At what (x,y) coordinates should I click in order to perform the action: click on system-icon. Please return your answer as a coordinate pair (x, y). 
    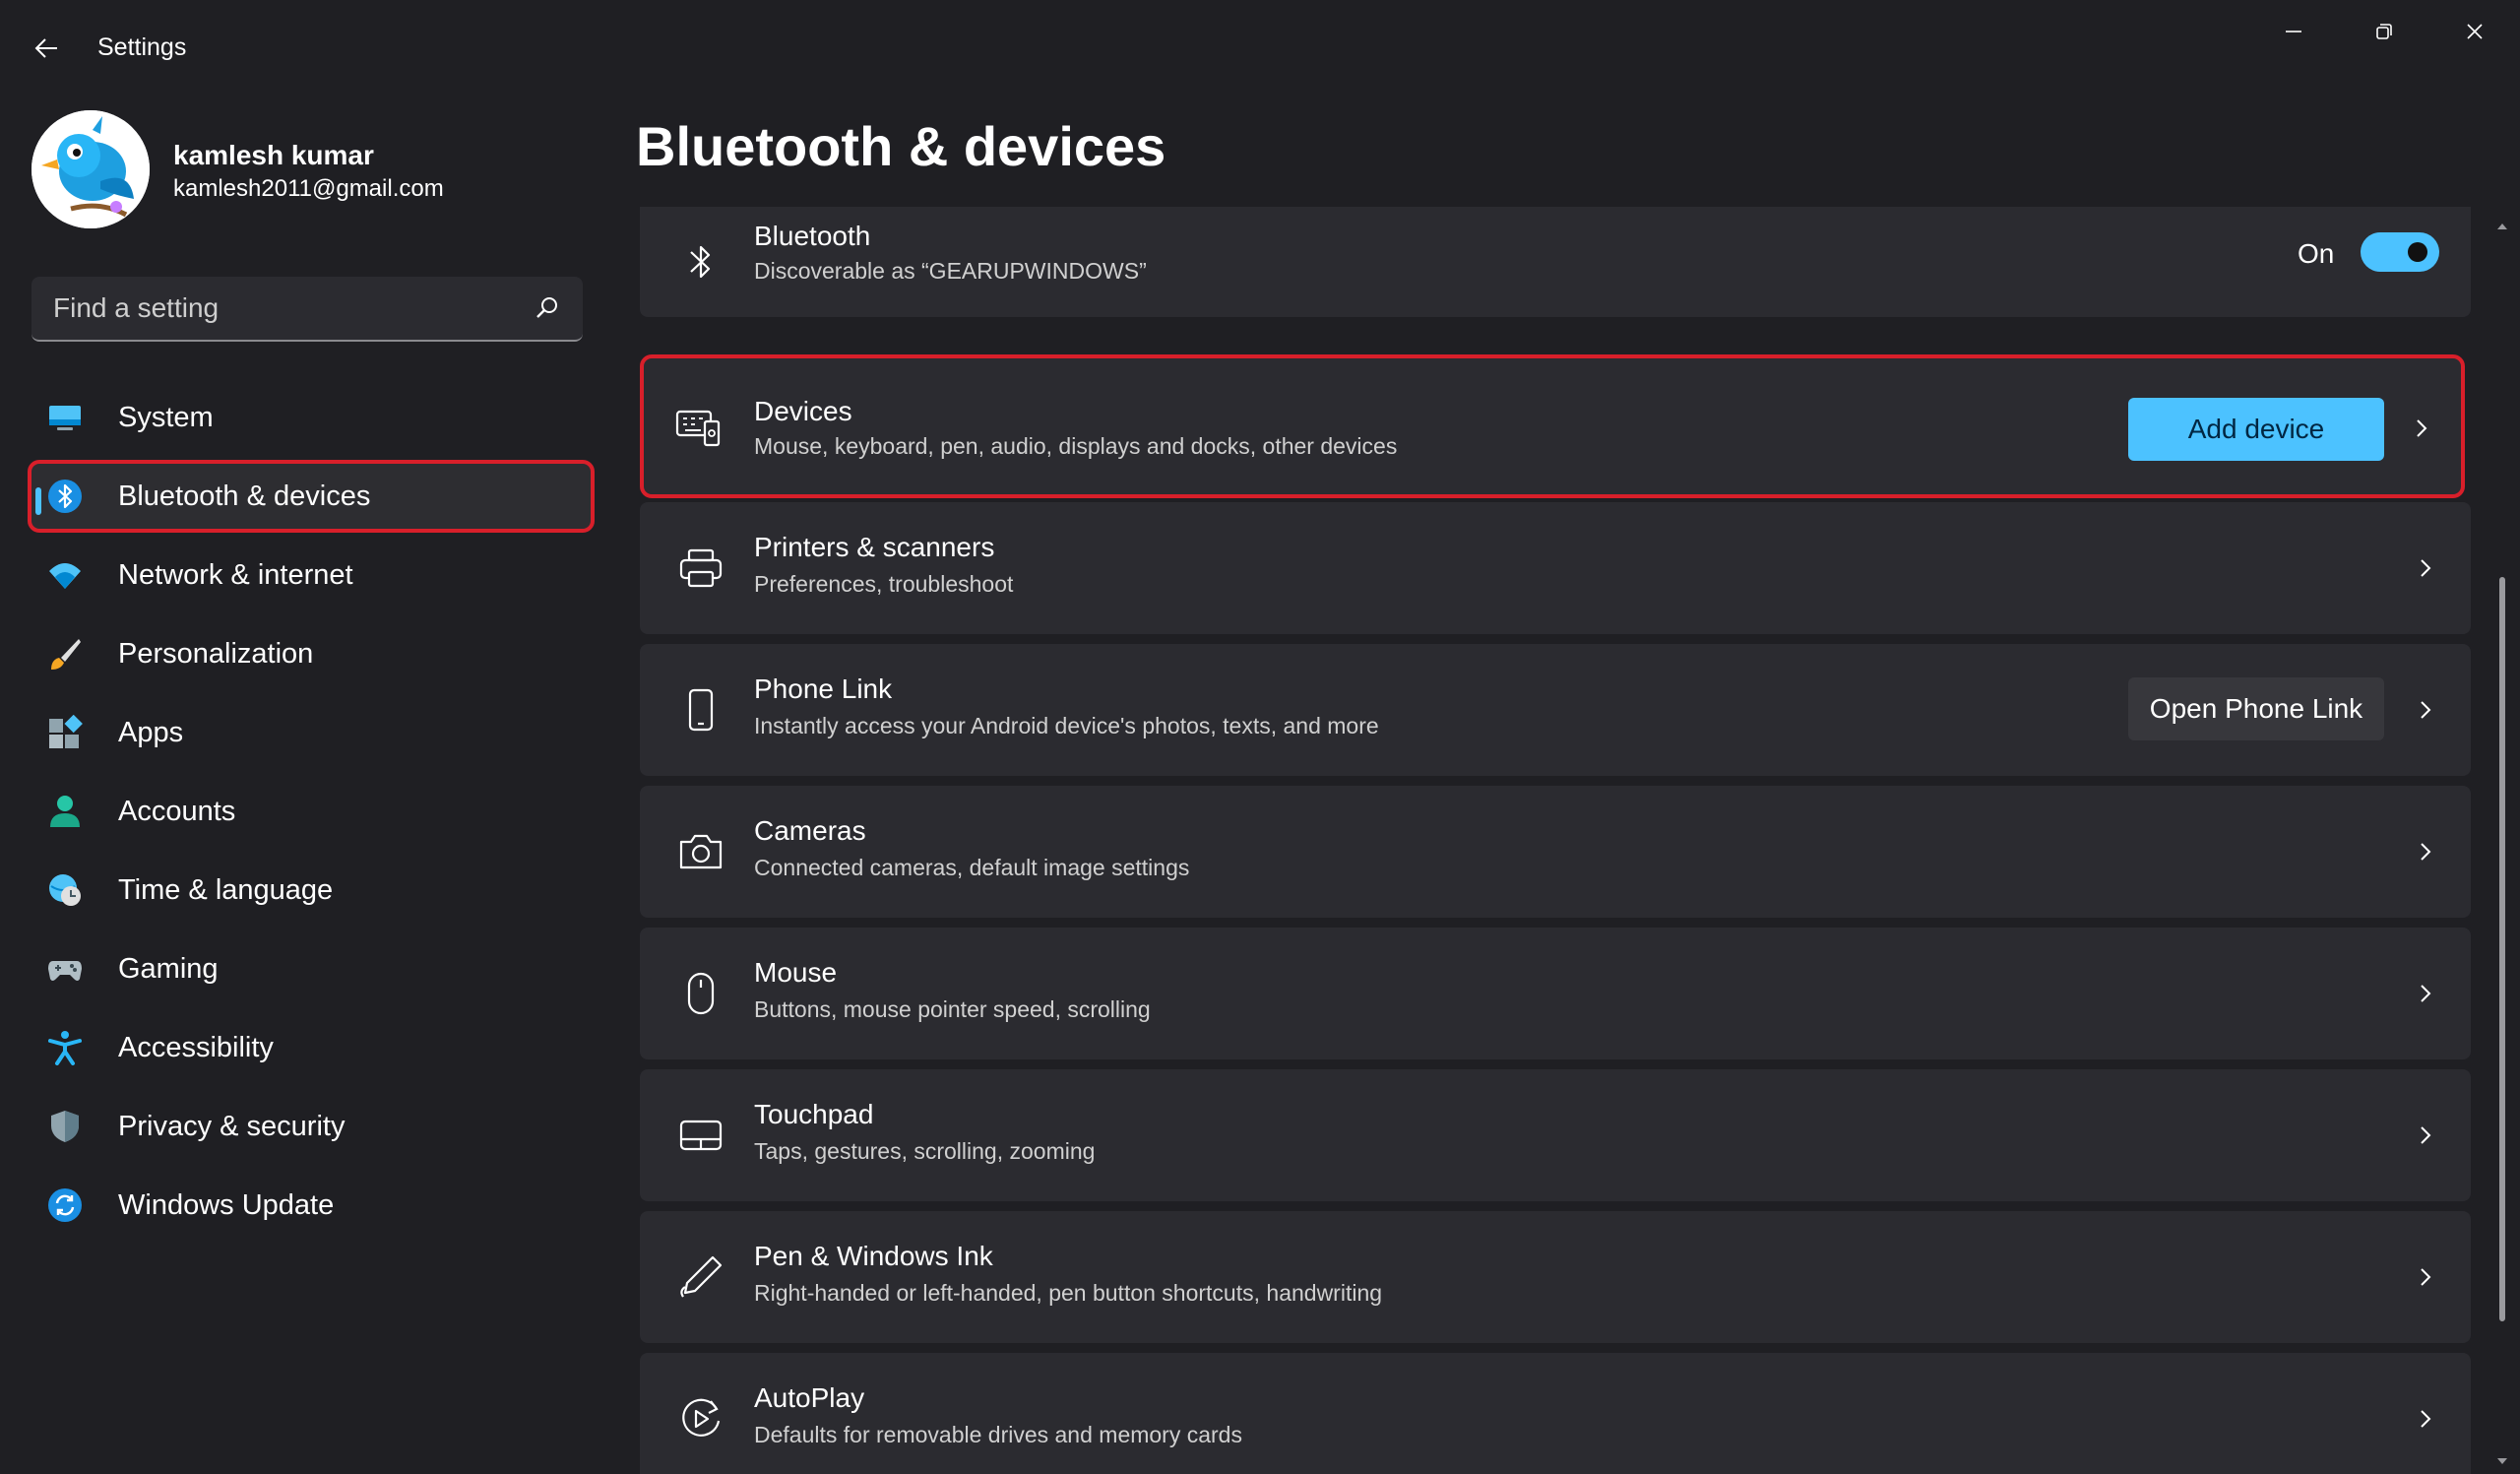
    Looking at the image, I should click on (65, 418).